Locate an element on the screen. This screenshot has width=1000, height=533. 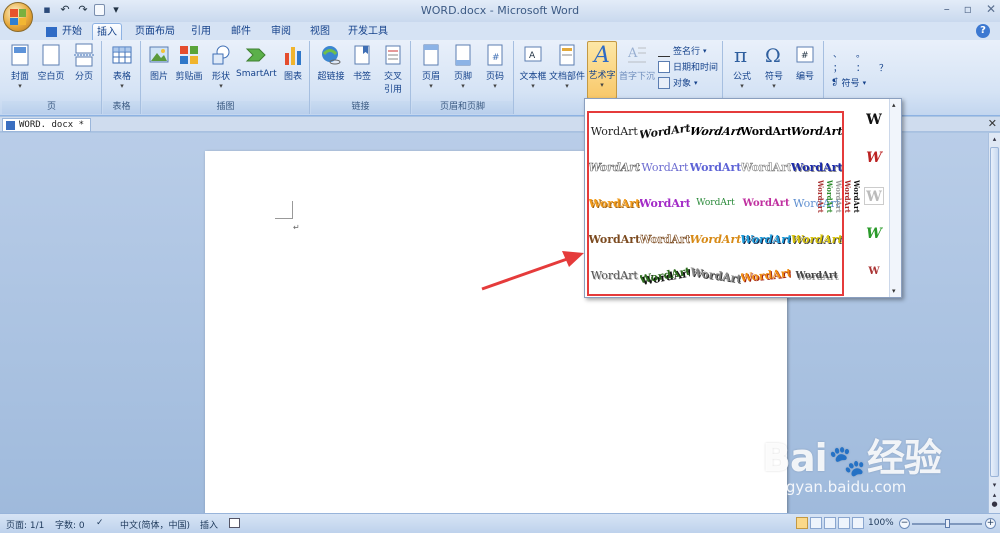
office-button is located at coordinates (18, 17).